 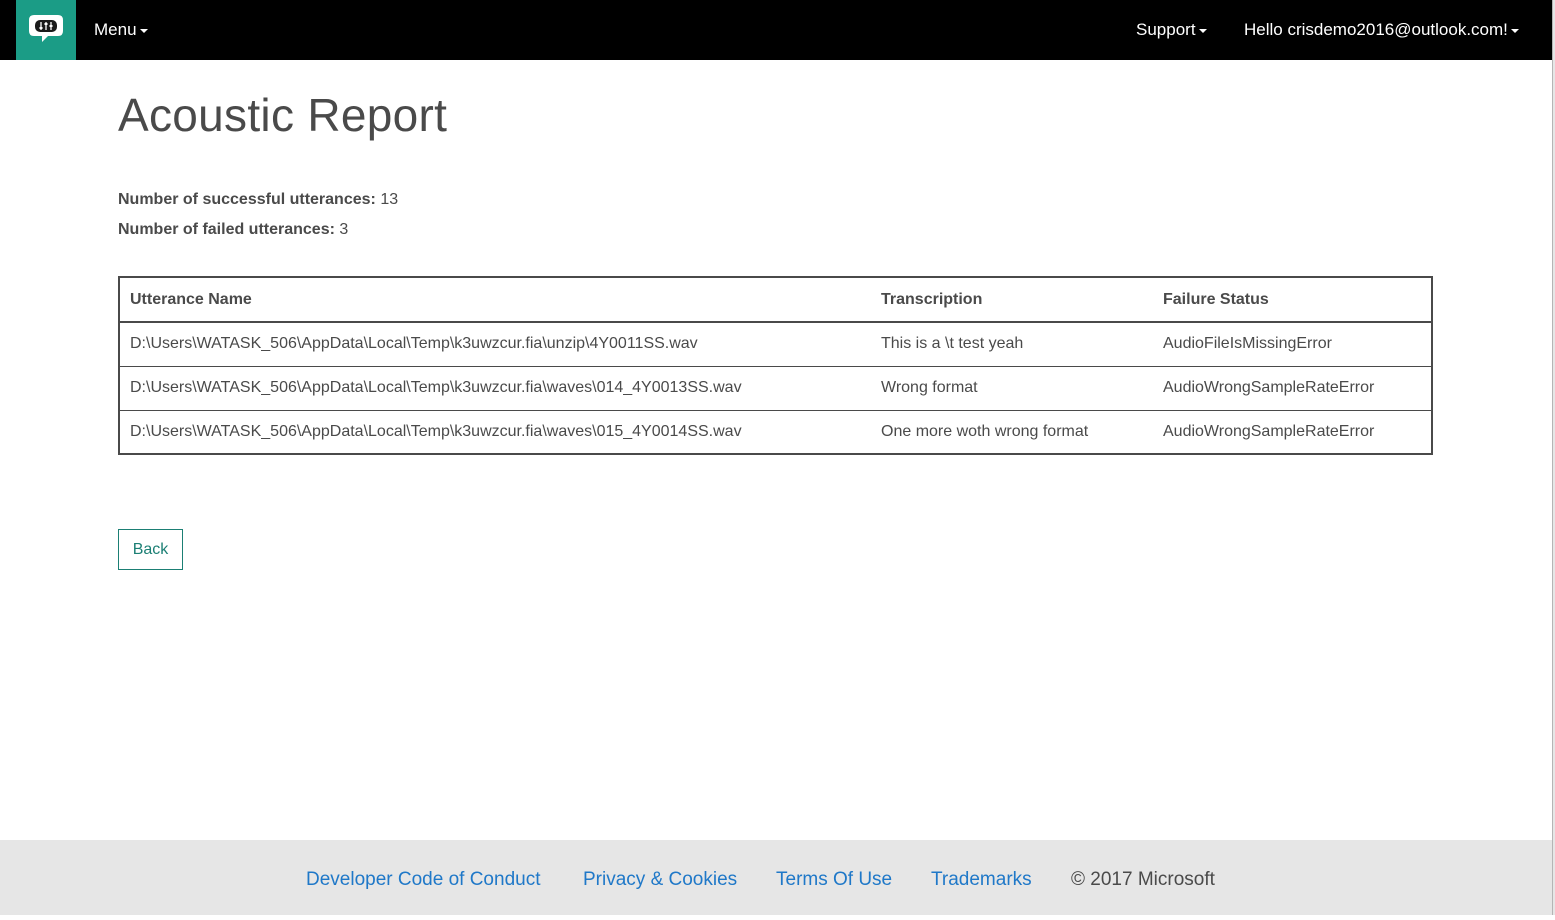 What do you see at coordinates (660, 880) in the screenshot?
I see `privacy-cookies-link: Privacy & Cookies` at bounding box center [660, 880].